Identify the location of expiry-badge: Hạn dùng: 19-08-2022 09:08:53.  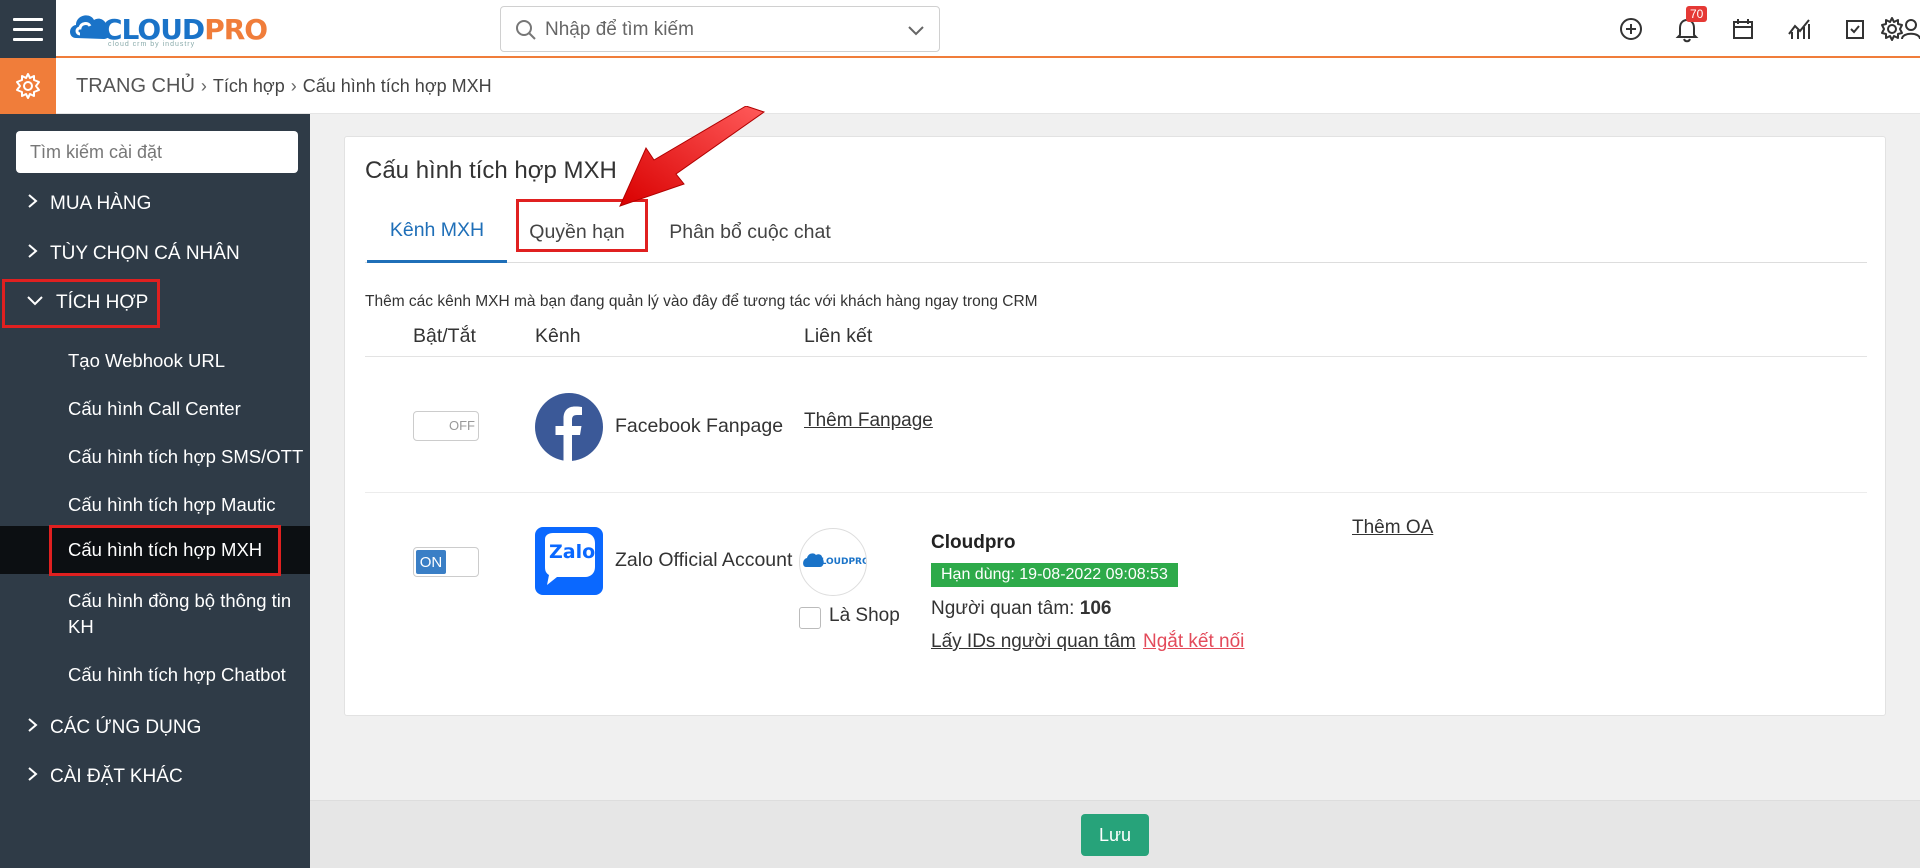
(1054, 575).